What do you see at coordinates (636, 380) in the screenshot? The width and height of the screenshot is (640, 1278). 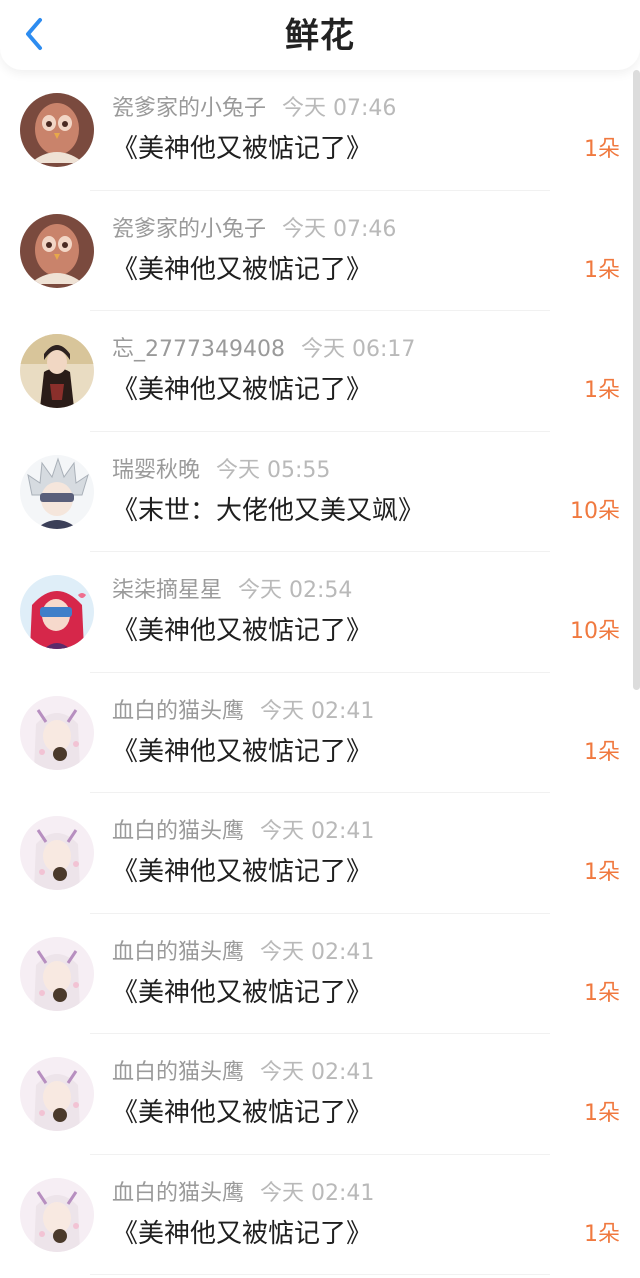 I see `scrollbar` at bounding box center [636, 380].